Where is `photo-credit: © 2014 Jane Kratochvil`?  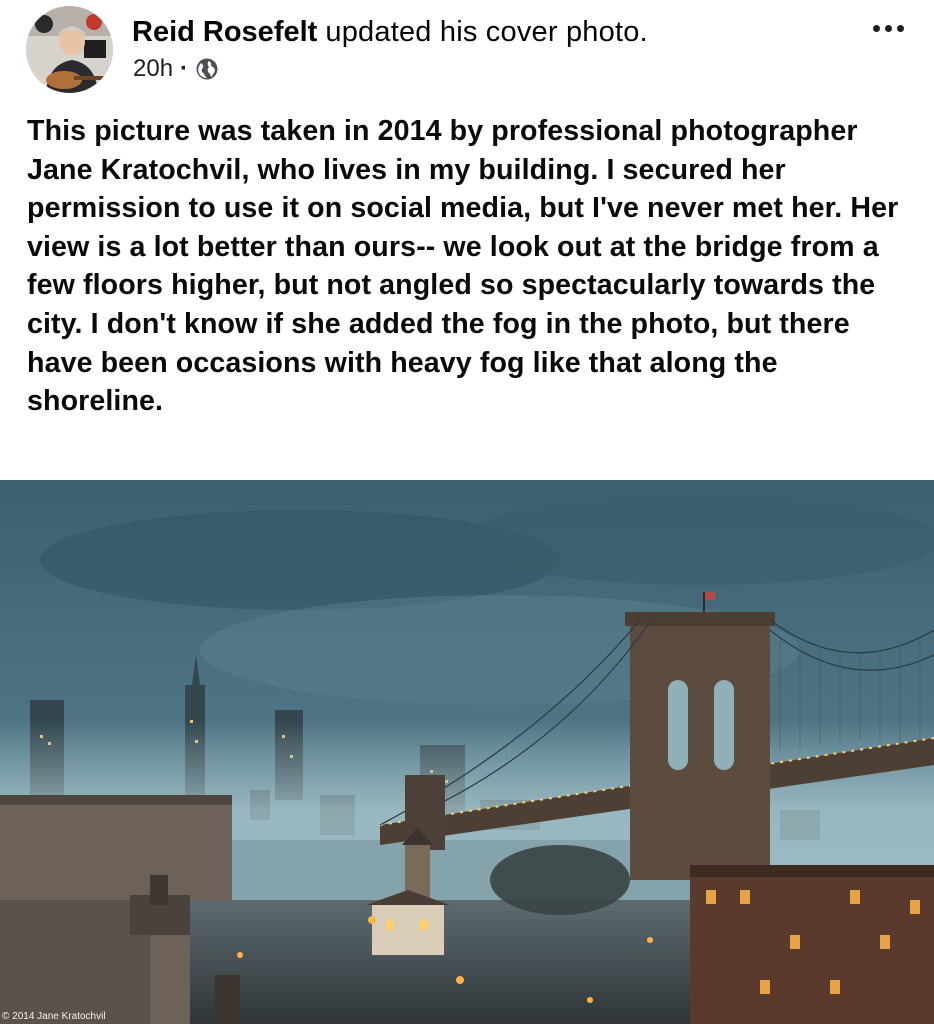
photo-credit: © 2014 Jane Kratochvil is located at coordinates (54, 1016).